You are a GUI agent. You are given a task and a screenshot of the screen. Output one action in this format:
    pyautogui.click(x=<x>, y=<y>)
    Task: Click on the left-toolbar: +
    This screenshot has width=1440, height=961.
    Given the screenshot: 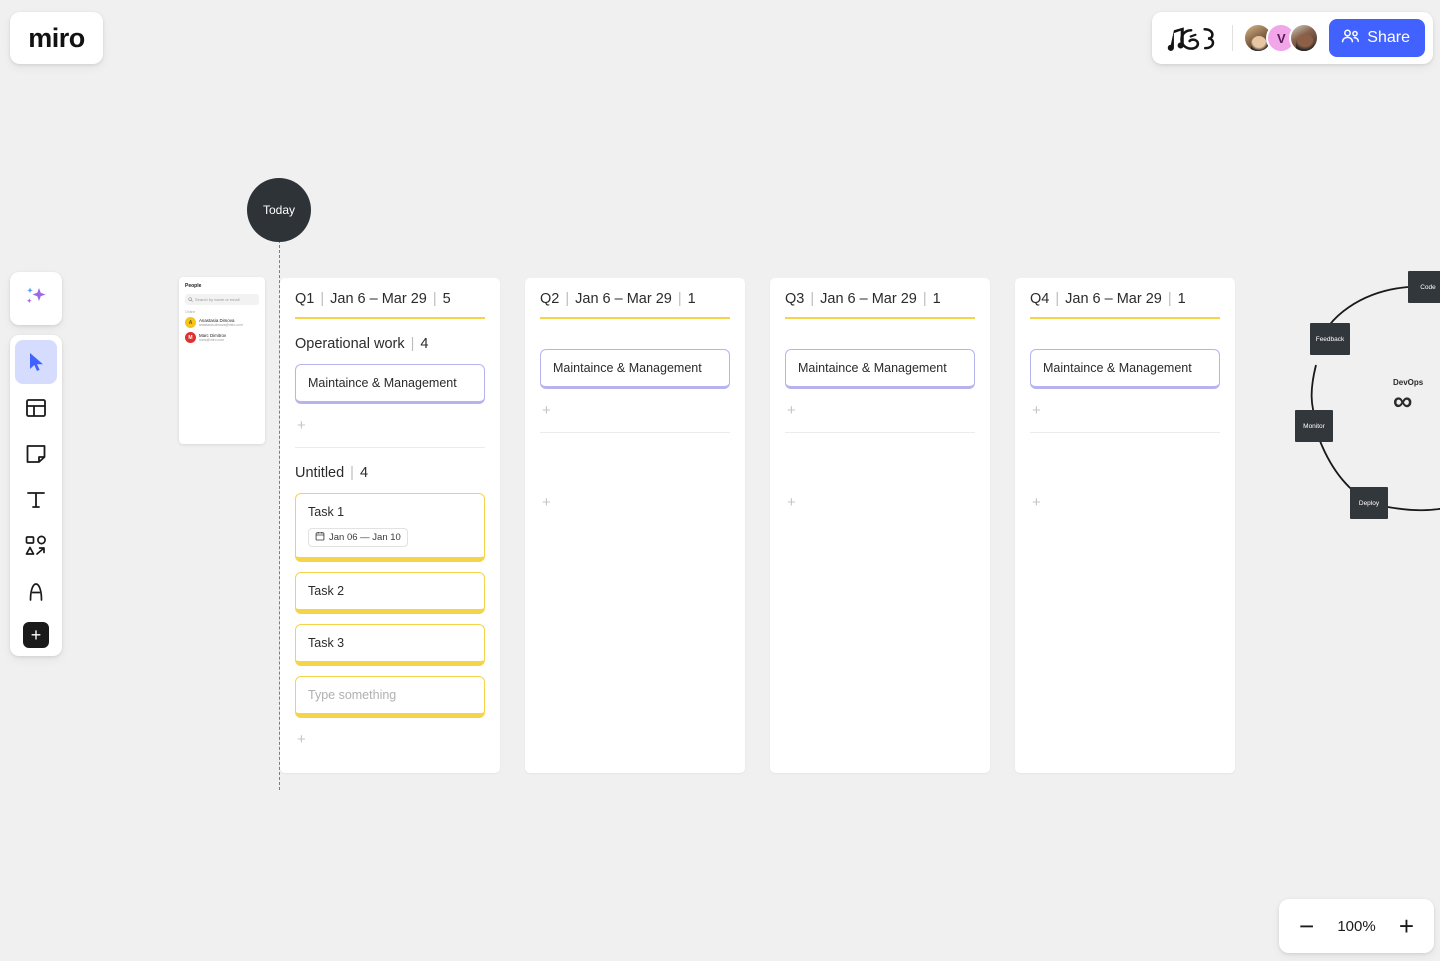 What is the action you would take?
    pyautogui.click(x=36, y=495)
    